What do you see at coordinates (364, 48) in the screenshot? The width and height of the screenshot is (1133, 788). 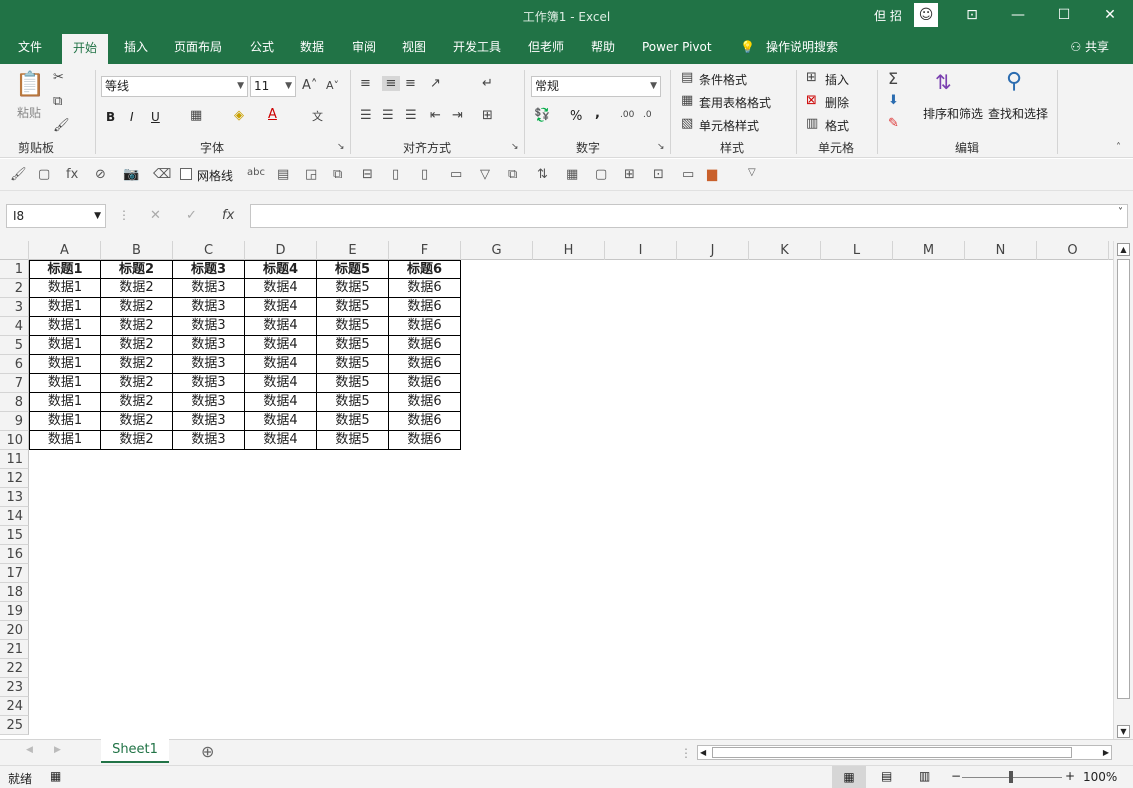 I see `tab-review: 审阅` at bounding box center [364, 48].